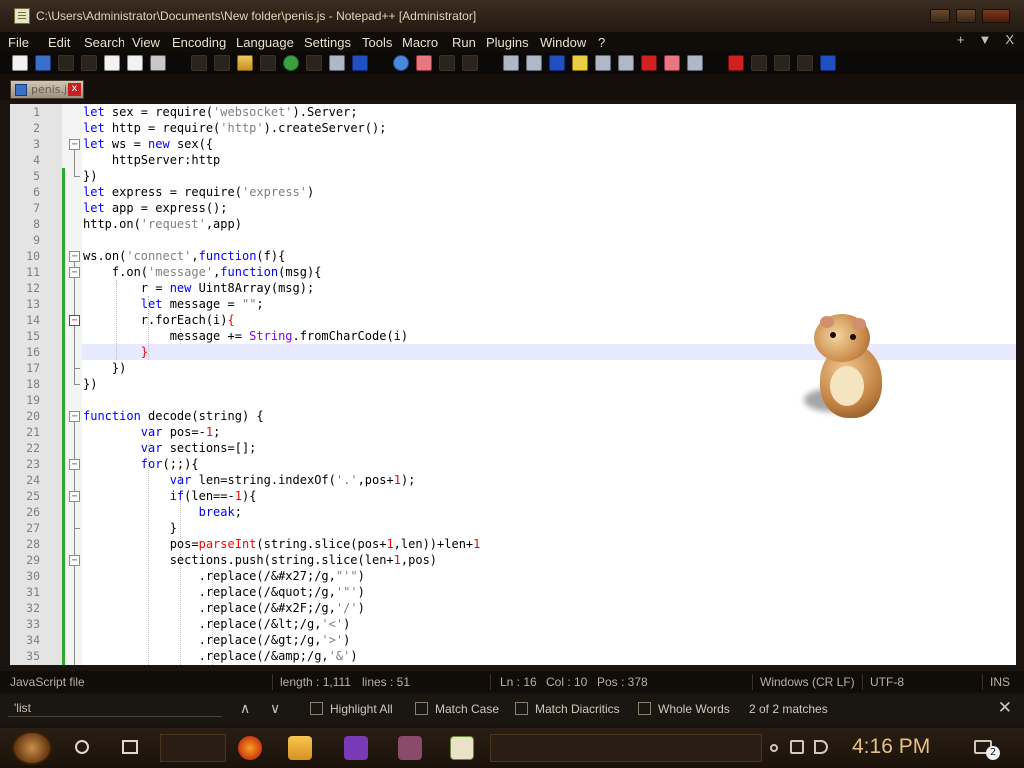  Describe the element at coordinates (410, 748) in the screenshot. I see `app-icon` at that location.